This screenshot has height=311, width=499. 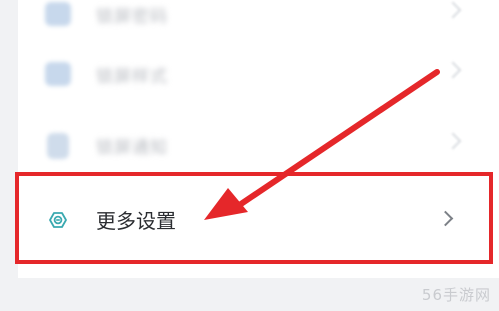 What do you see at coordinates (58, 74) in the screenshot?
I see `wallpaper-icon` at bounding box center [58, 74].